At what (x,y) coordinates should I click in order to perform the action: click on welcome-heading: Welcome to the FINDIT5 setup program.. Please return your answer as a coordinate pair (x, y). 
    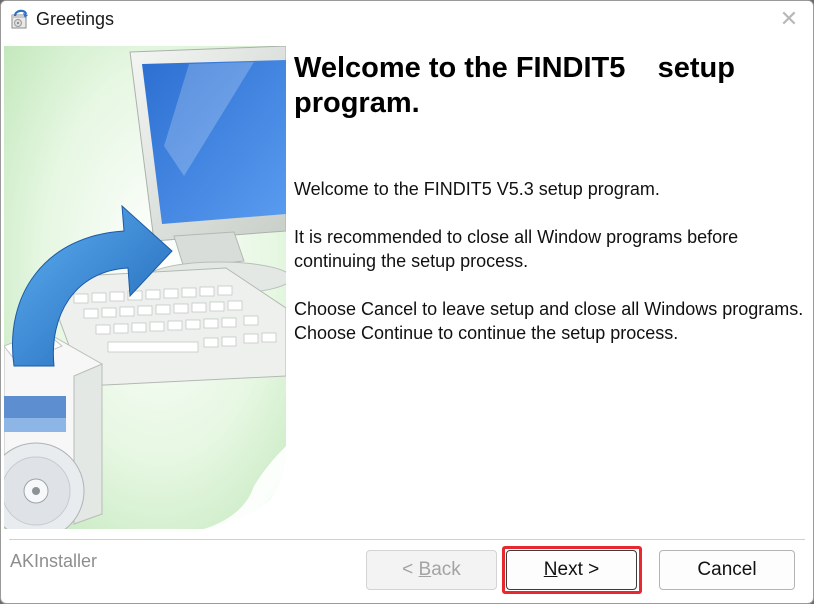
    Looking at the image, I should click on (519, 85).